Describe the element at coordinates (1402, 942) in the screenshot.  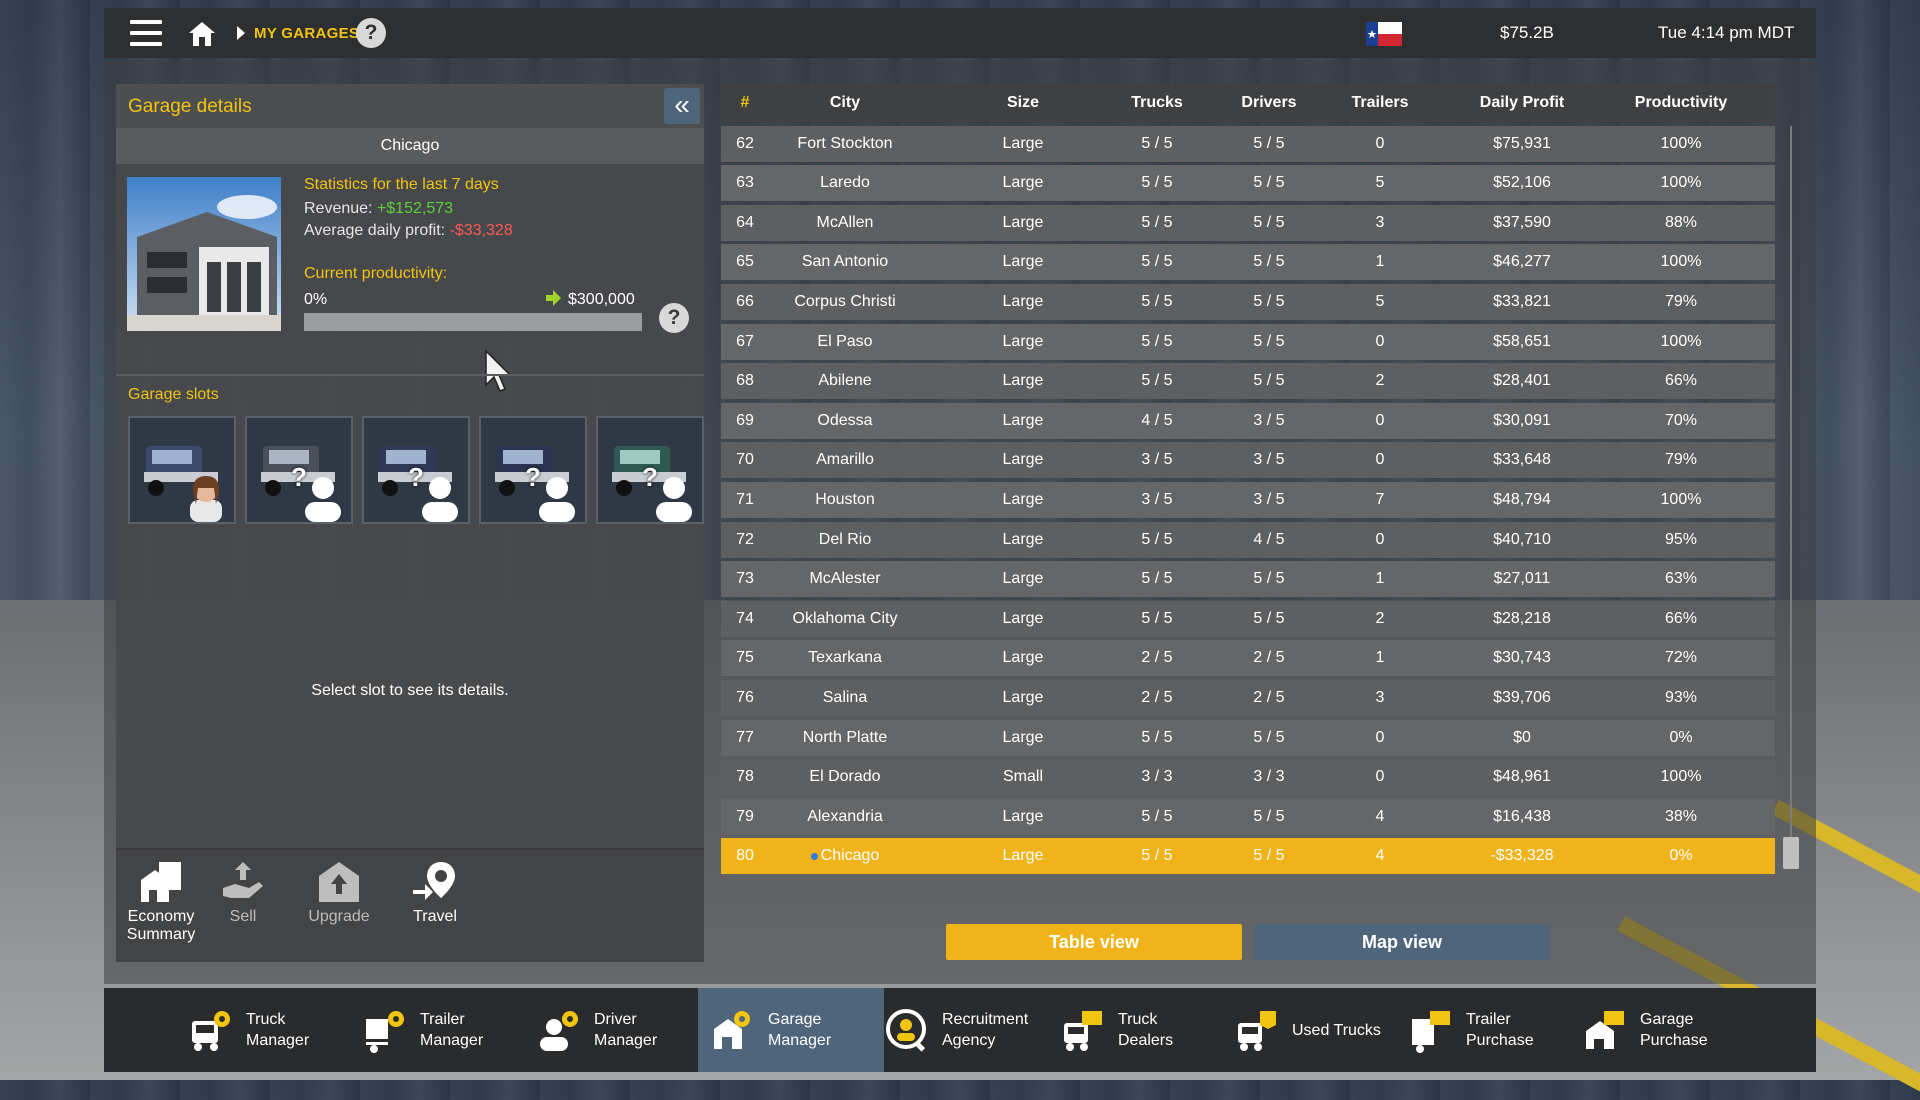
I see `map-view-button: Map view` at that location.